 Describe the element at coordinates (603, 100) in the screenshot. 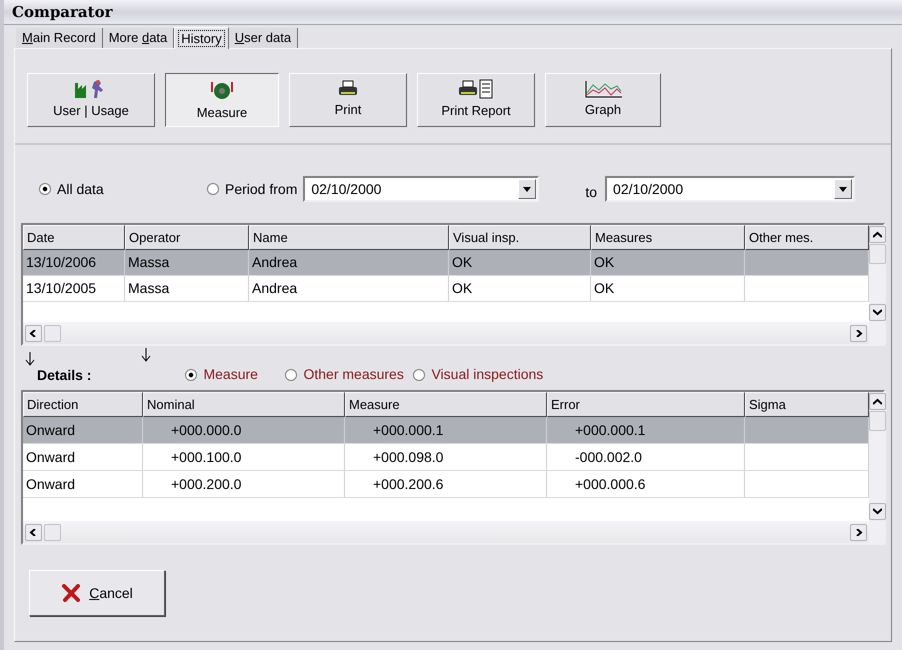

I see `toolbar-button: Graph` at that location.